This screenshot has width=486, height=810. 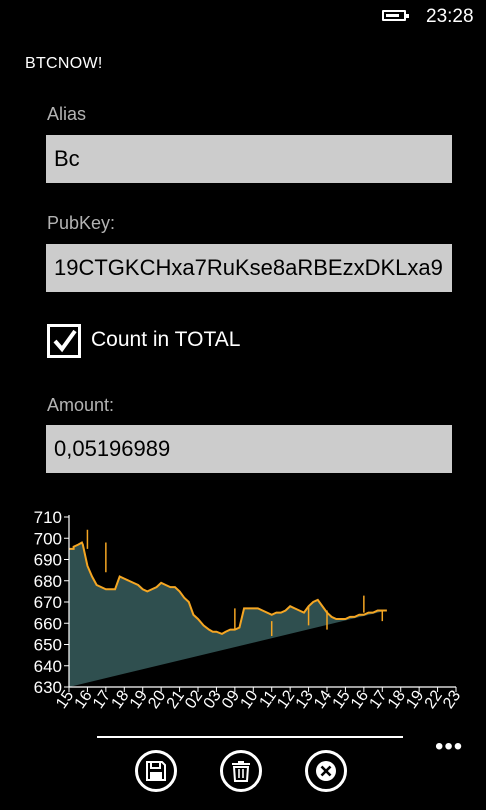 What do you see at coordinates (450, 16) in the screenshot?
I see `clock: 23:28` at bounding box center [450, 16].